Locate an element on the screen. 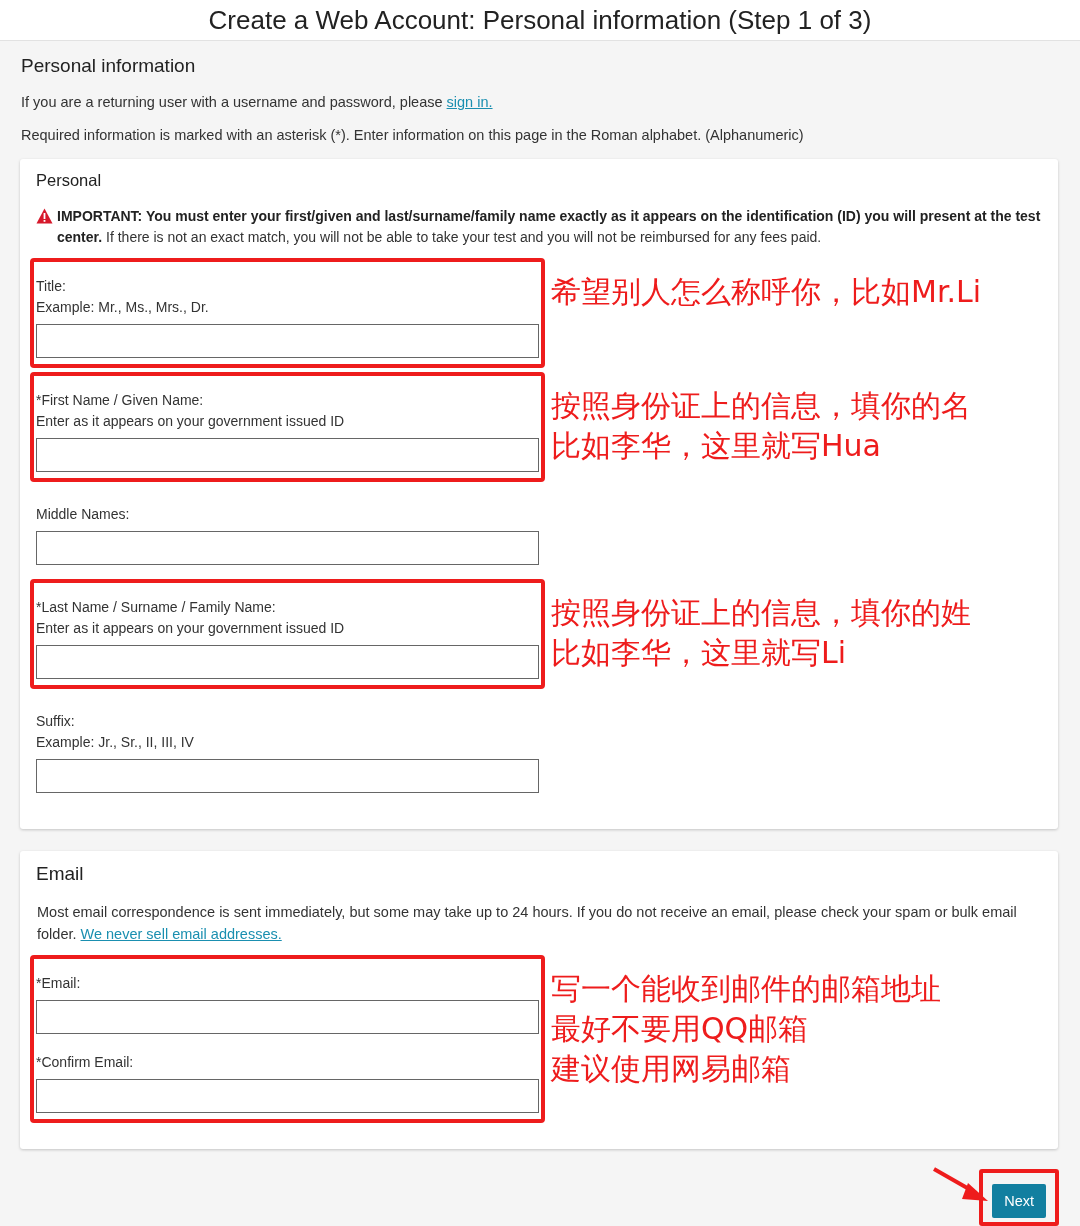 Image resolution: width=1080 pixels, height=1226 pixels. field-label: Title: is located at coordinates (51, 286).